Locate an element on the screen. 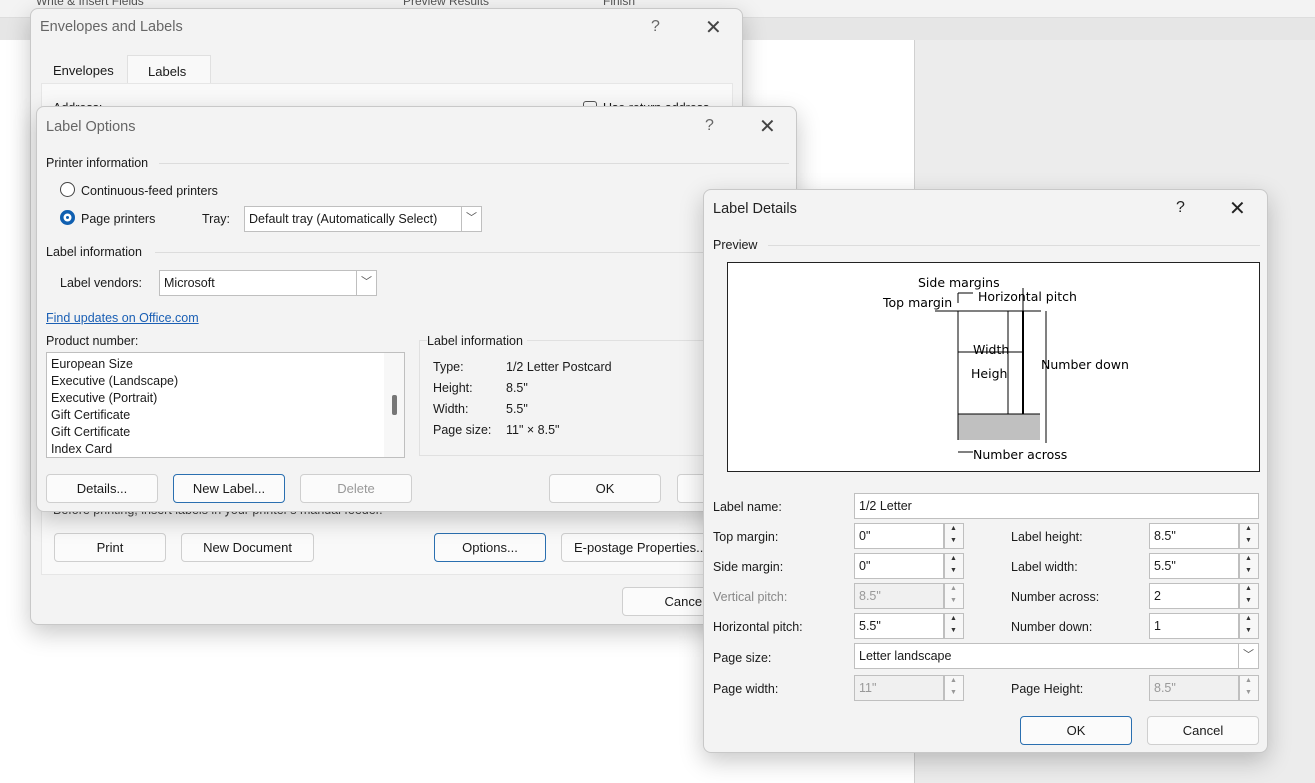  diagram-number-down: Number down is located at coordinates (1085, 364).